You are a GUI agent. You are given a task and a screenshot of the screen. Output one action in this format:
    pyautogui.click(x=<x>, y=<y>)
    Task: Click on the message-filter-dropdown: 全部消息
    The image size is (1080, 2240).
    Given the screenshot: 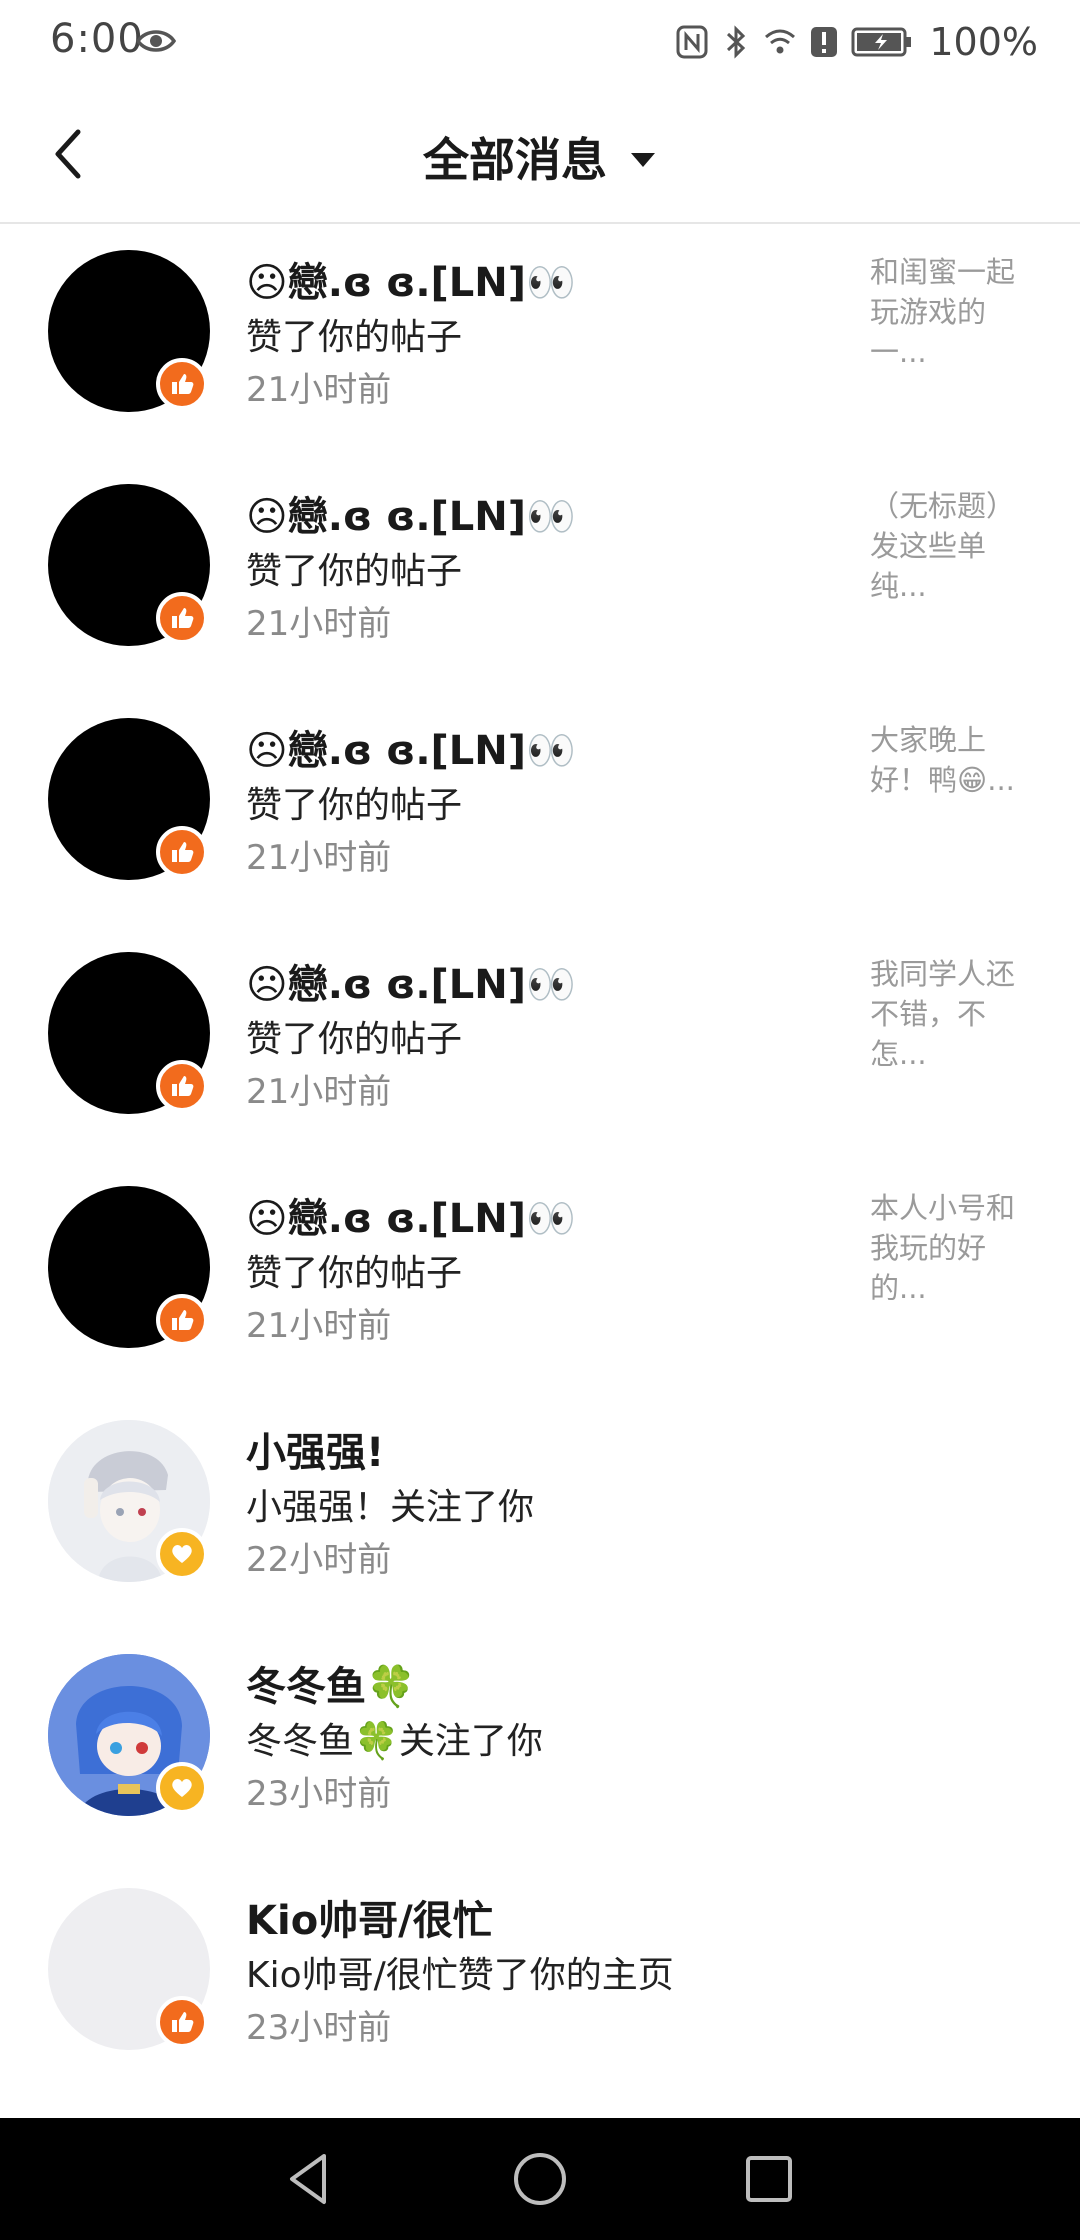 What is the action you would take?
    pyautogui.click(x=540, y=157)
    